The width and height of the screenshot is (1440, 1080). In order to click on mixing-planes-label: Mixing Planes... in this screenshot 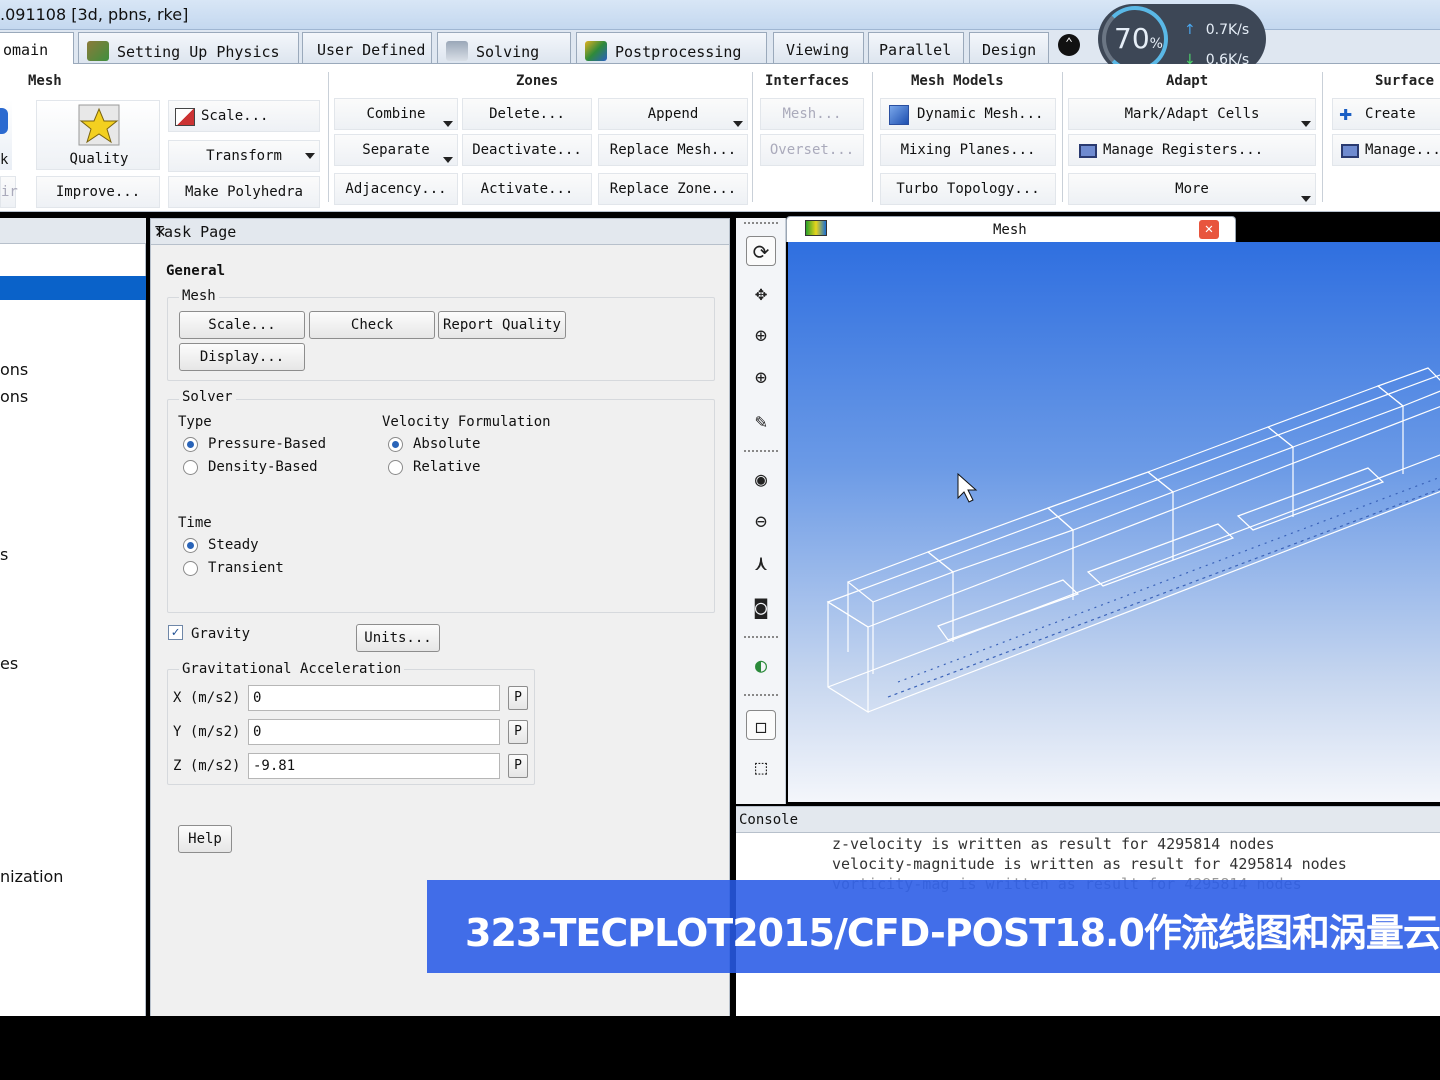, I will do `click(968, 150)`.